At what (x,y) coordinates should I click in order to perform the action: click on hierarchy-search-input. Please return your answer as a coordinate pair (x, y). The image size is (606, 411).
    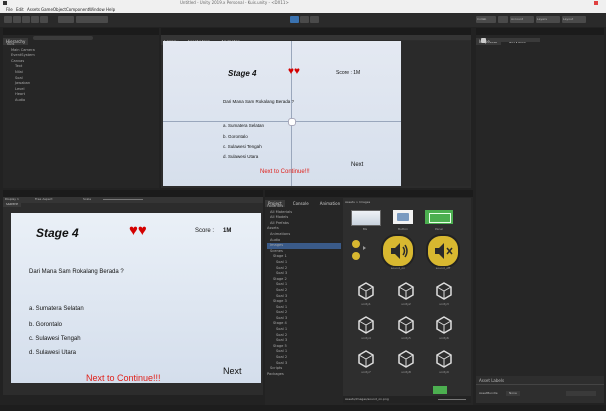
    Looking at the image, I should click on (63, 38).